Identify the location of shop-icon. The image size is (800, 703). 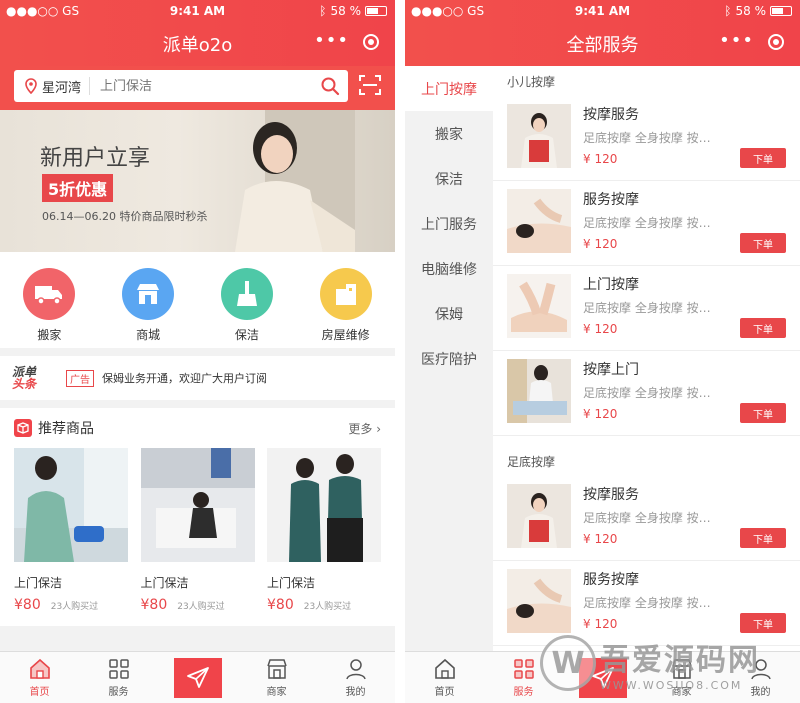
(276, 669).